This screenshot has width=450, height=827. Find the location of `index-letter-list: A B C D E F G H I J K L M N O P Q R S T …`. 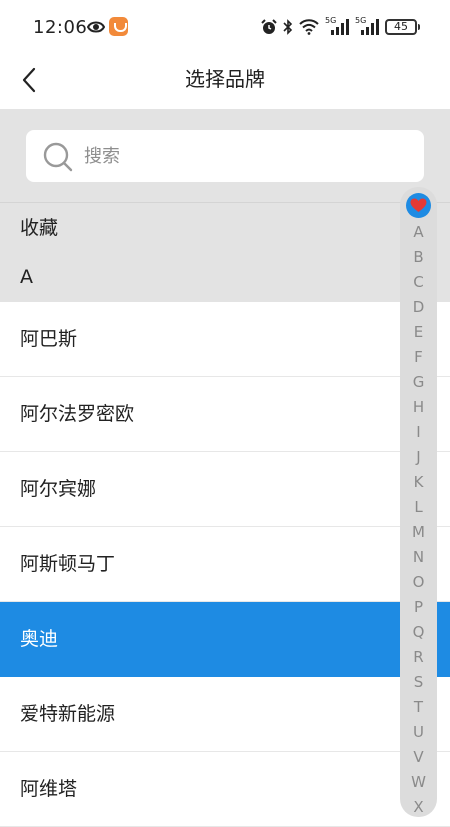

index-letter-list: A B C D E F G H I J K L M N O P Q R S T … is located at coordinates (418, 520).